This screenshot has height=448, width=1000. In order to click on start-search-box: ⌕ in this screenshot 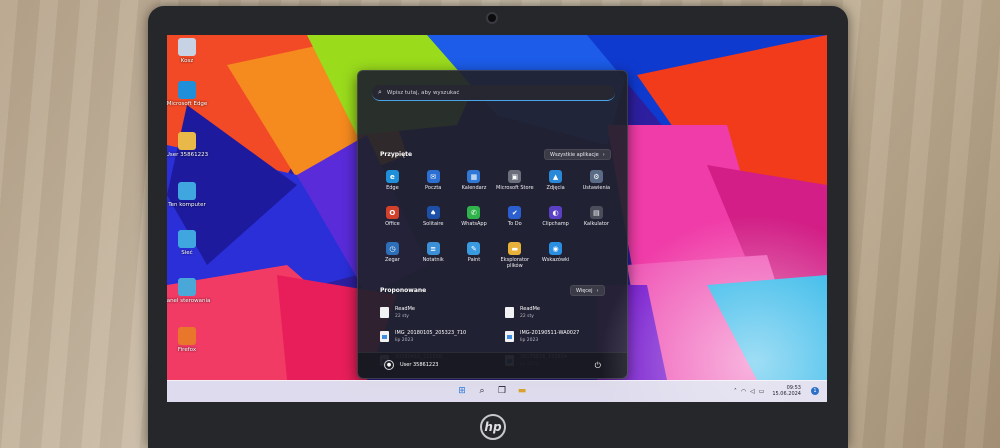, I will do `click(493, 93)`.